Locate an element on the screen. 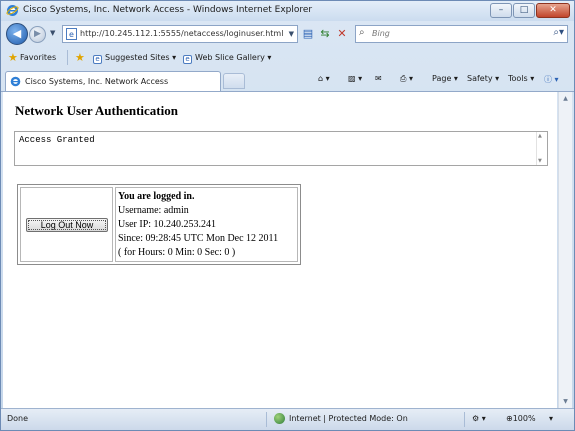  logout-button: Log Out Now is located at coordinates (67, 225).